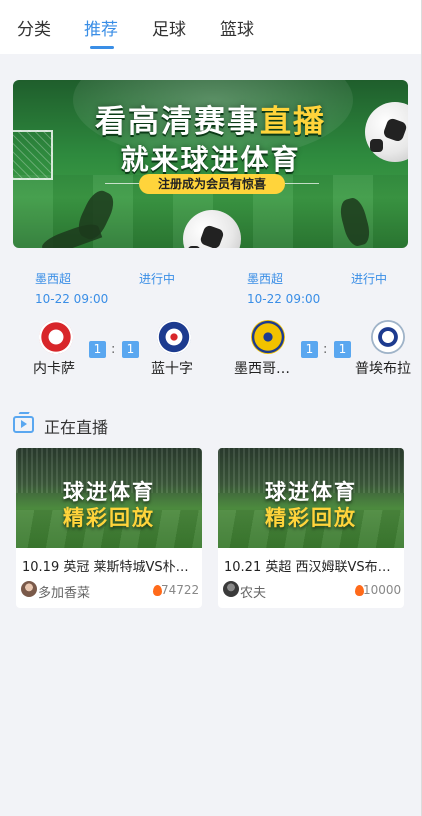  What do you see at coordinates (180, 590) in the screenshot?
I see `view-count: 74722` at bounding box center [180, 590].